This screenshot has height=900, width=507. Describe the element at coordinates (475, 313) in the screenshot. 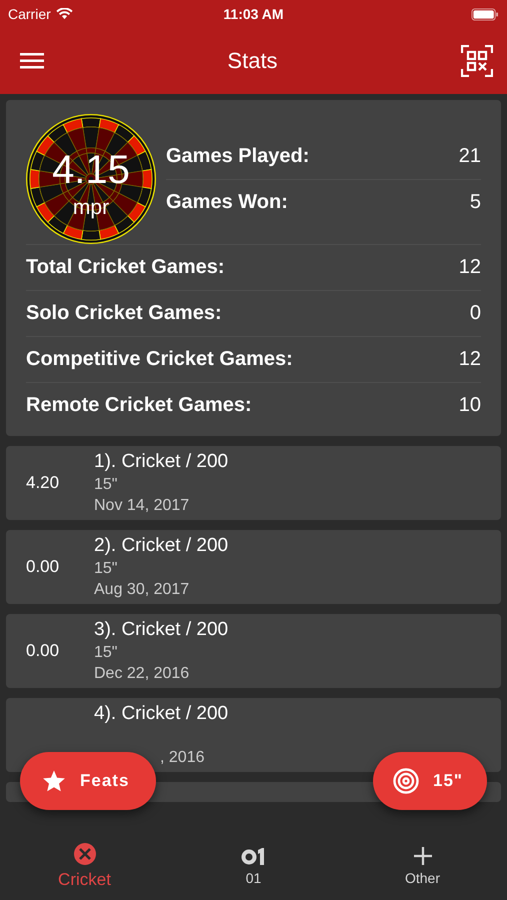

I see `stat-value: 0` at that location.